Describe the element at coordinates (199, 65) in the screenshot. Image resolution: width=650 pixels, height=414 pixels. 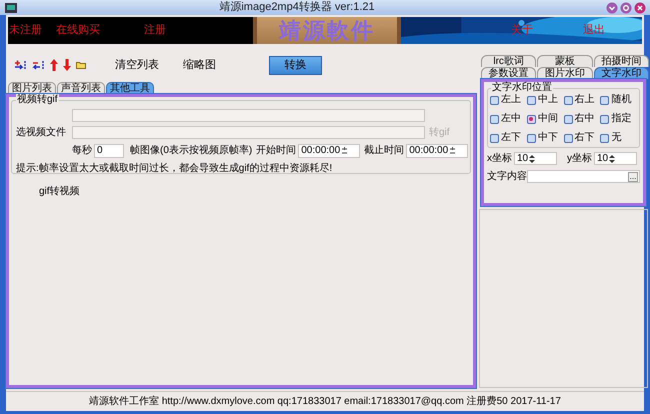
I see `toolbar-button: 缩略图` at that location.